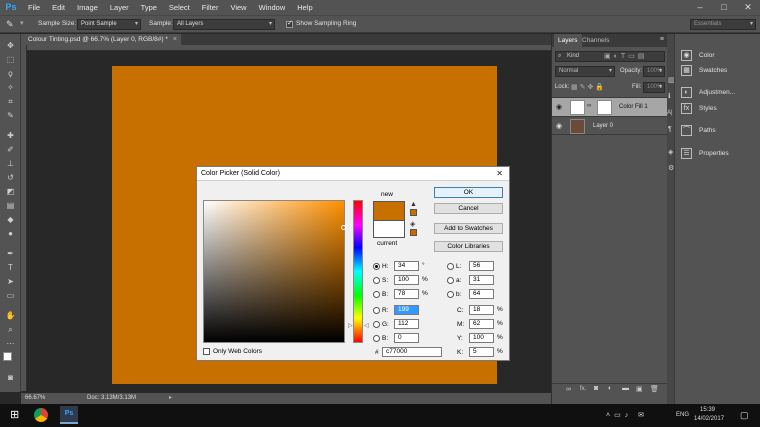  What do you see at coordinates (376, 280) in the screenshot?
I see `saturation-radio` at bounding box center [376, 280].